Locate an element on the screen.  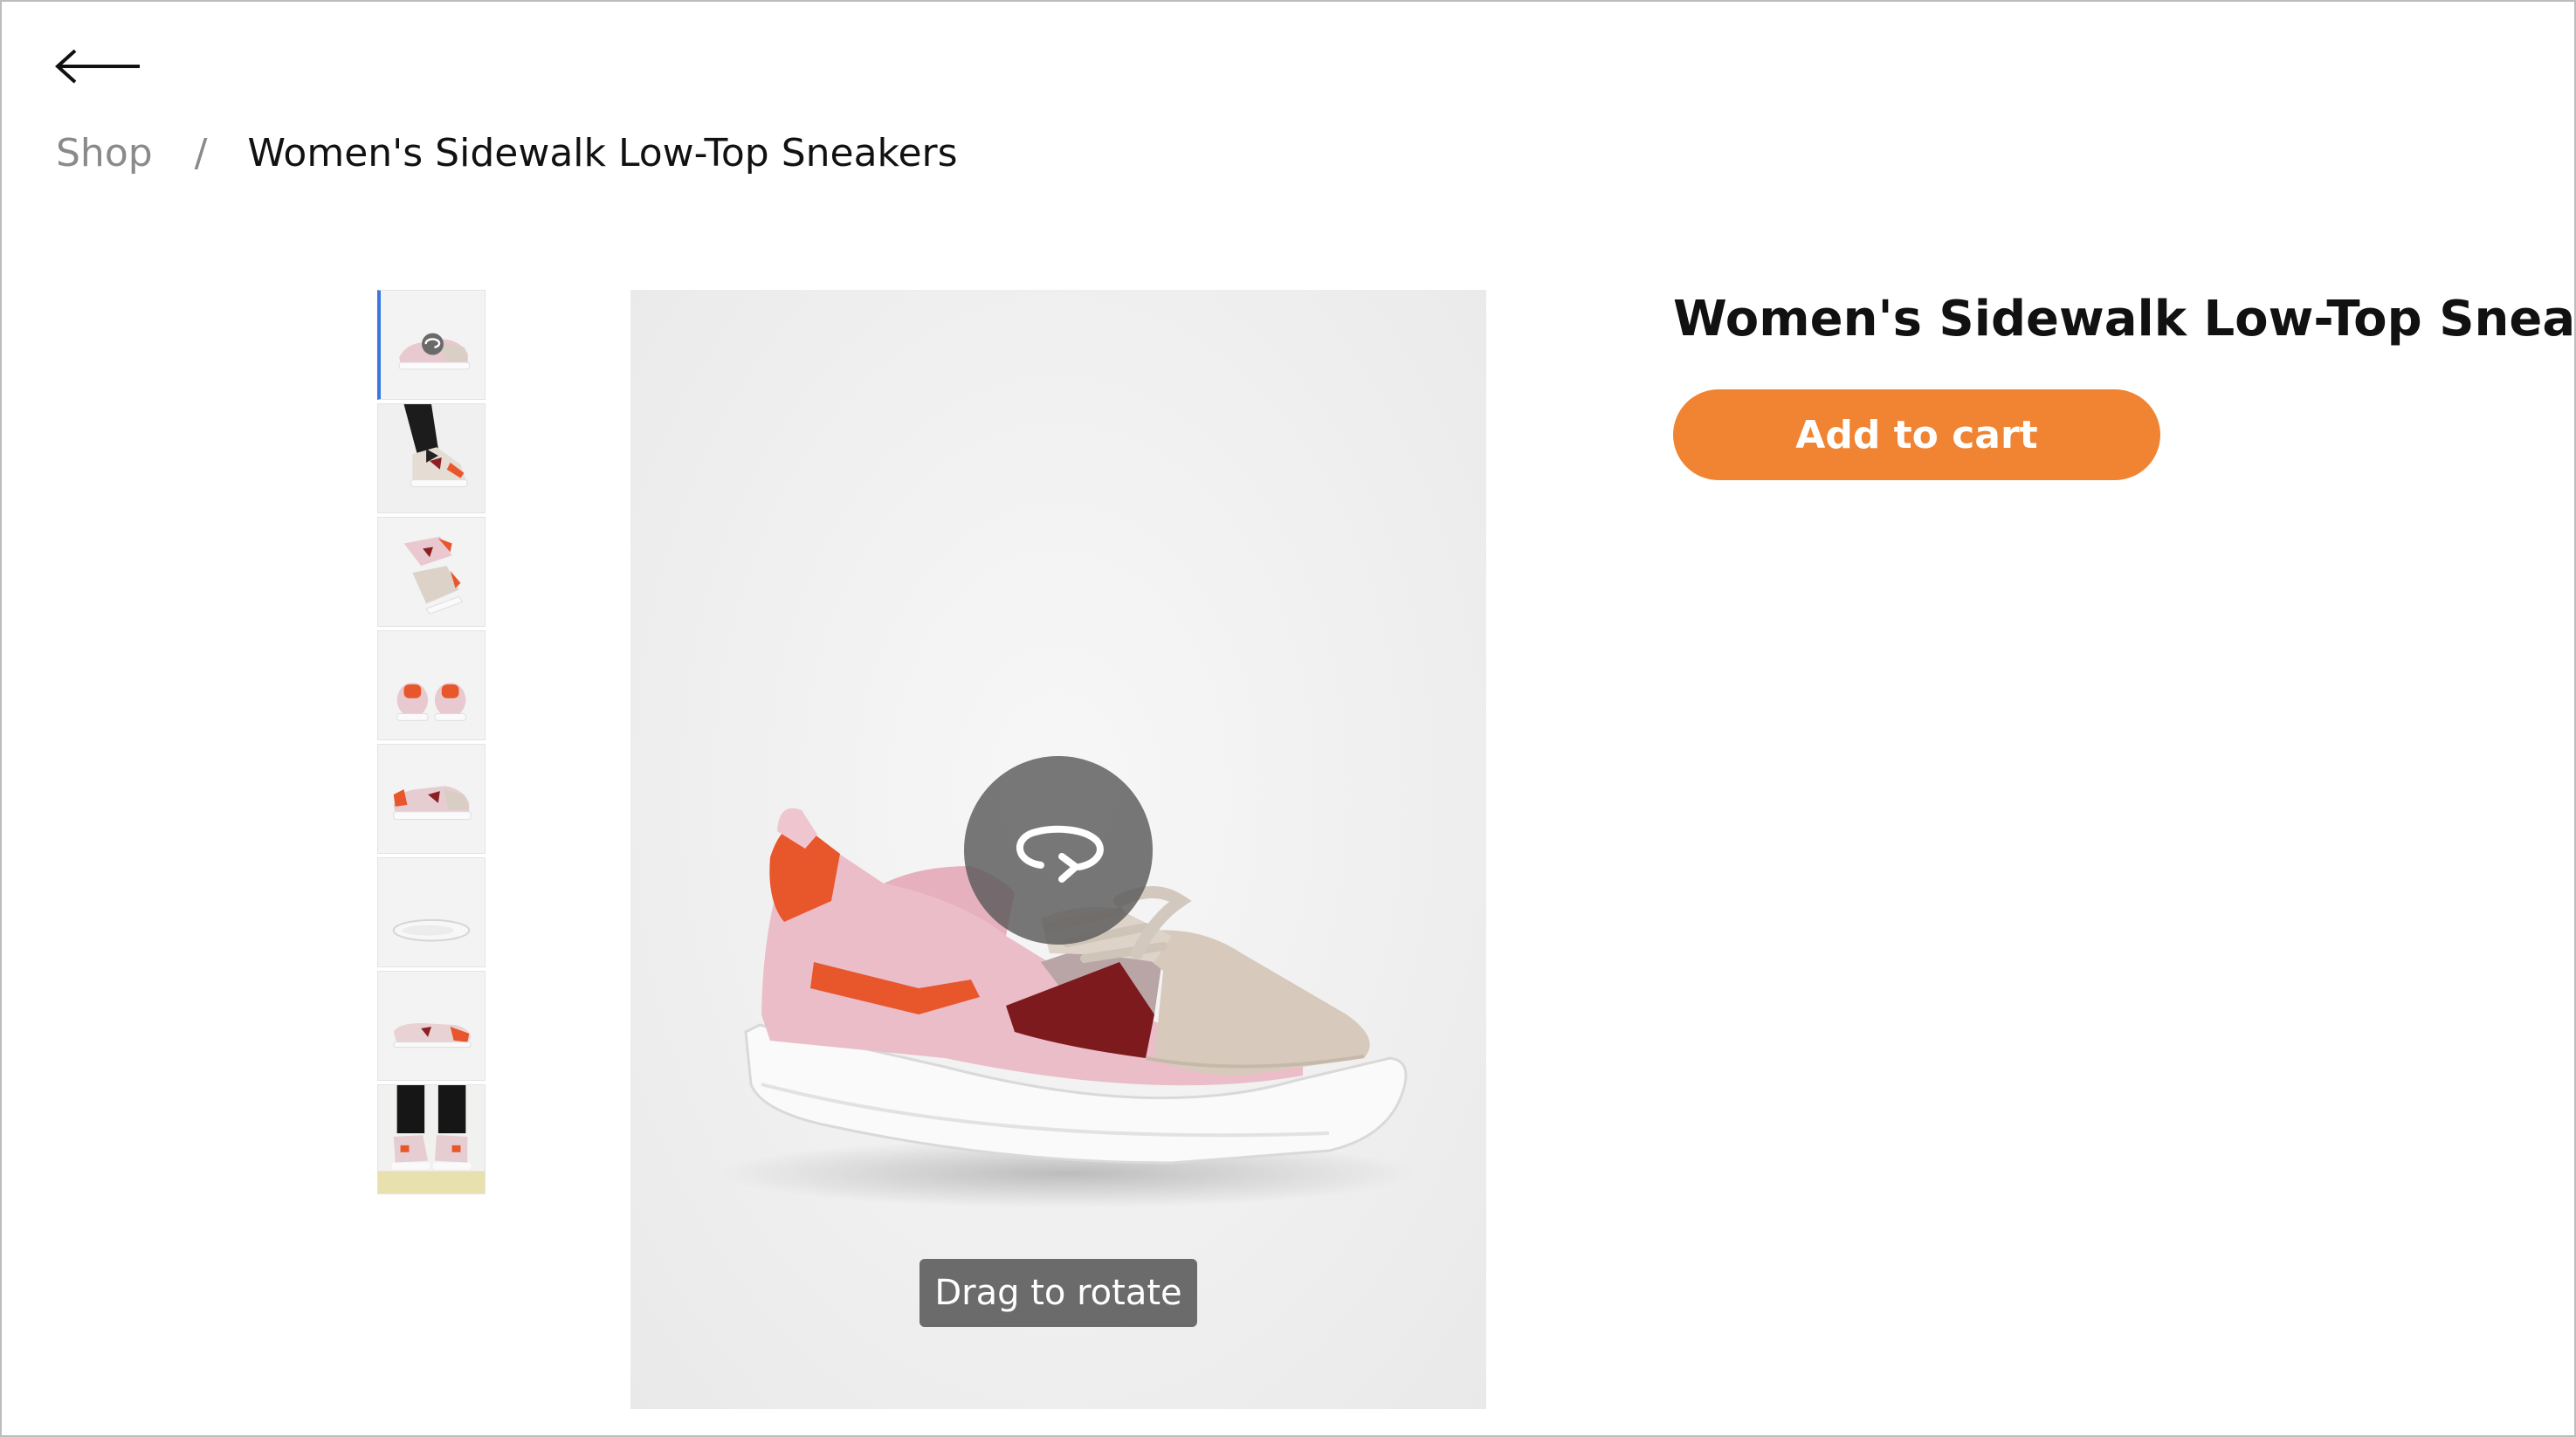
add-to-cart-button: Add to cart is located at coordinates (1916, 435).